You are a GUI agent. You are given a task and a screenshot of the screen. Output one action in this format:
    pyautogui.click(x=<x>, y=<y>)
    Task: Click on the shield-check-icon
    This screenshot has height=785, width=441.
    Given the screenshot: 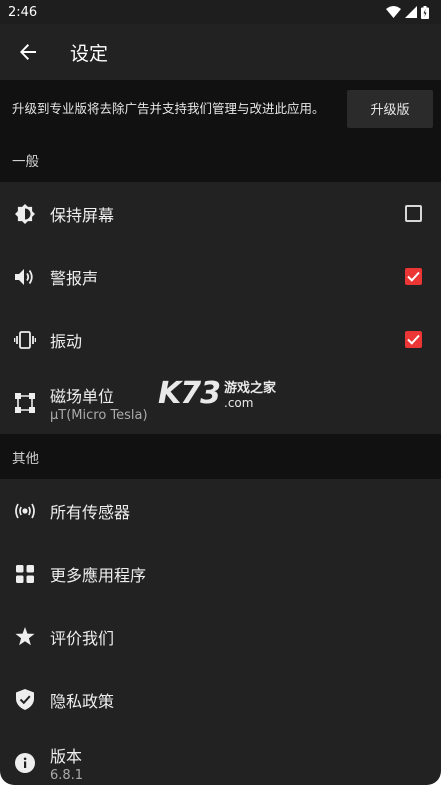 What is the action you would take?
    pyautogui.click(x=25, y=699)
    